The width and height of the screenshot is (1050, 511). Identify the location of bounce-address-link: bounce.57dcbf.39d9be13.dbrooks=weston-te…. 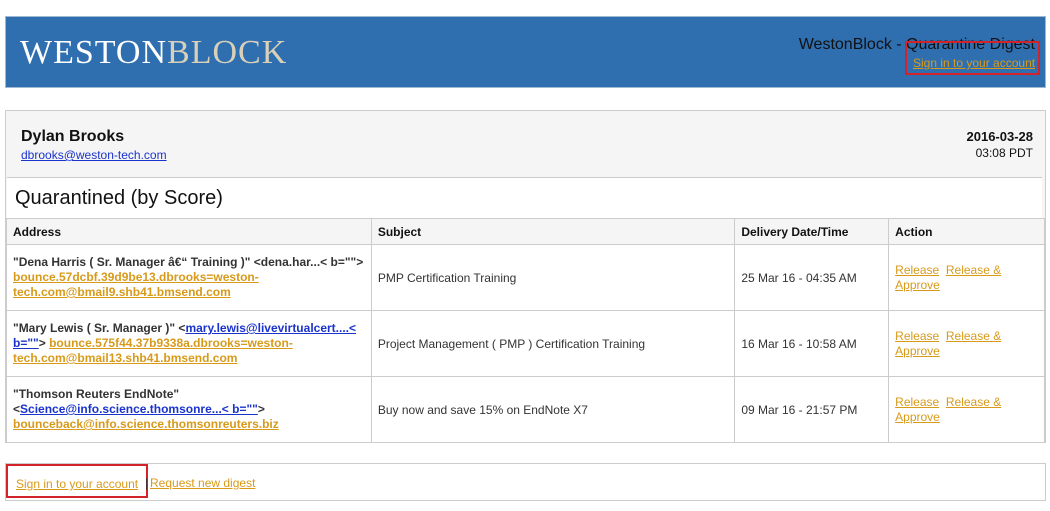
(136, 284).